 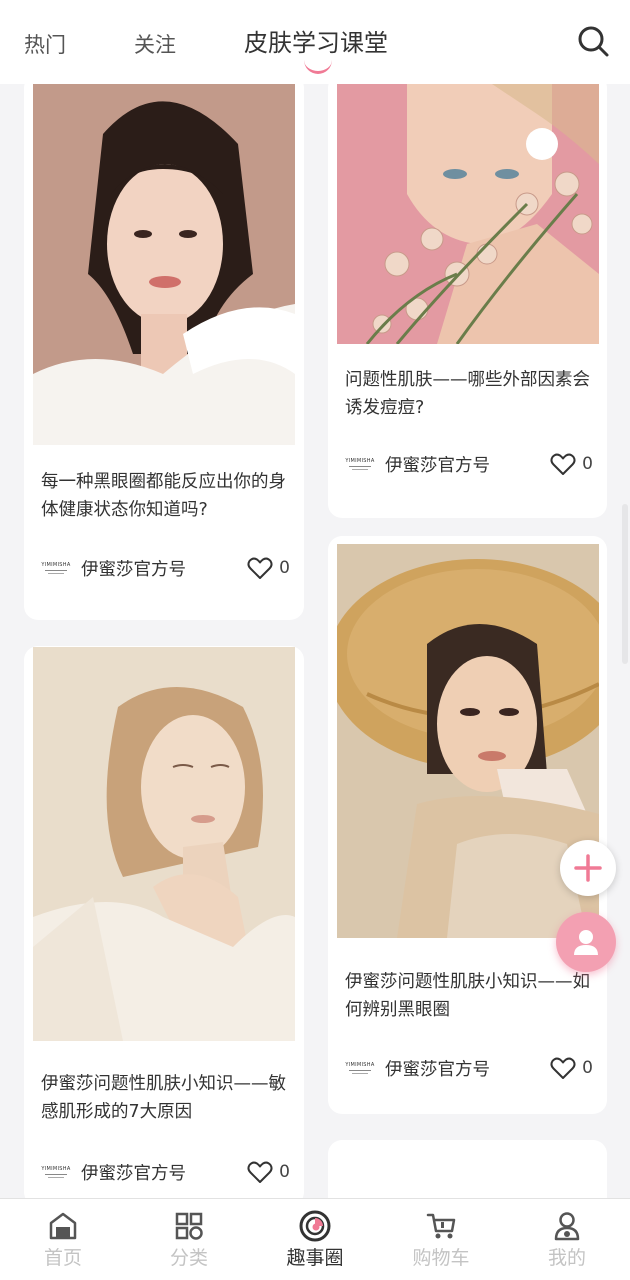 I want to click on user-icon, so click(x=586, y=942).